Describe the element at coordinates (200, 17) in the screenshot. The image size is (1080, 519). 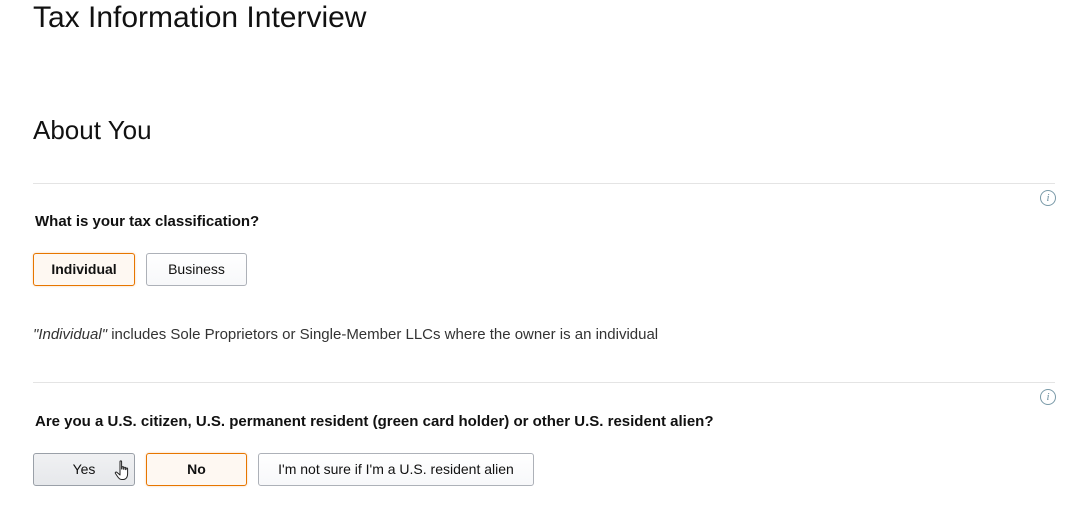
I see `page-title: Tax Information Interview` at that location.